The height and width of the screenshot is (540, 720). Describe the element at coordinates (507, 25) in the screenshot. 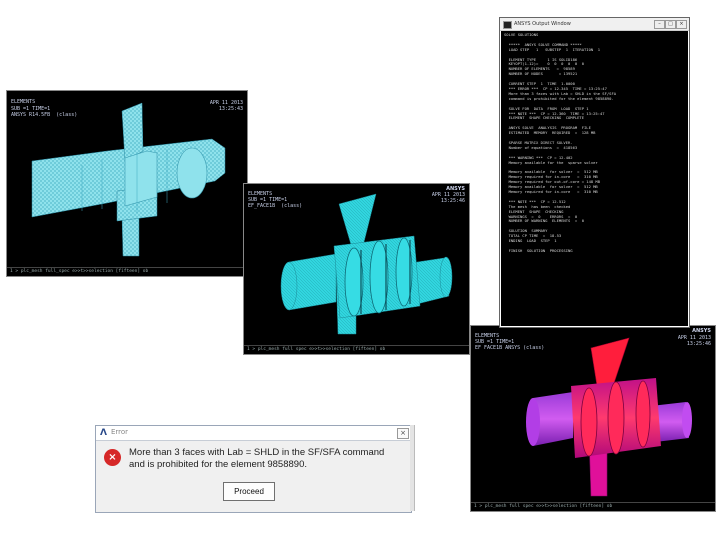

I see `console-app-icon` at that location.